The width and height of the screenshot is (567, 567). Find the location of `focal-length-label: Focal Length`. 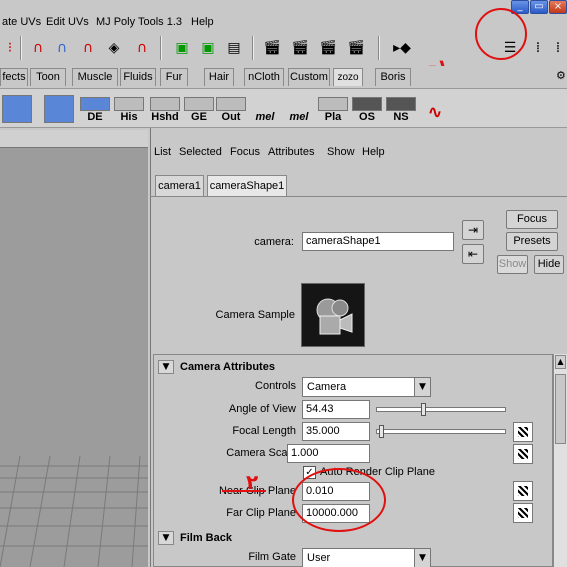

focal-length-label: Focal Length is located at coordinates (264, 431).